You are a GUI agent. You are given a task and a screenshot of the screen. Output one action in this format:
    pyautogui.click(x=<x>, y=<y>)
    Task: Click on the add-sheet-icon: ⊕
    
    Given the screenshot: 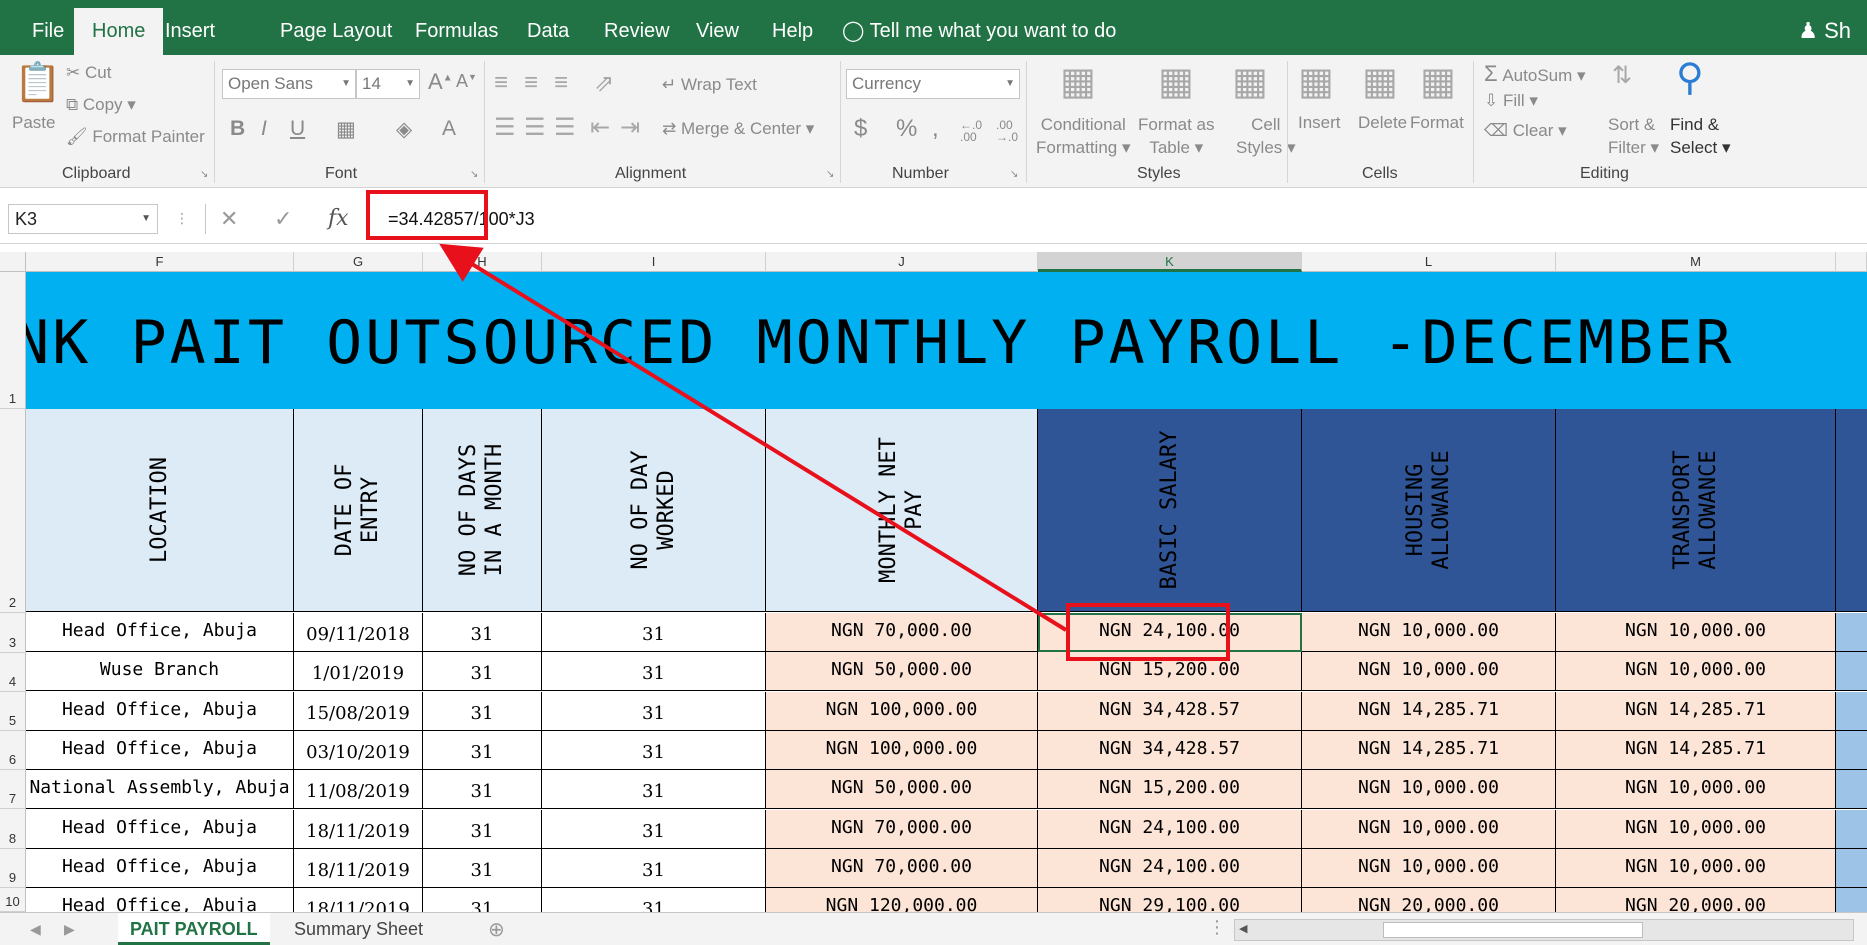 What is the action you would take?
    pyautogui.click(x=496, y=929)
    